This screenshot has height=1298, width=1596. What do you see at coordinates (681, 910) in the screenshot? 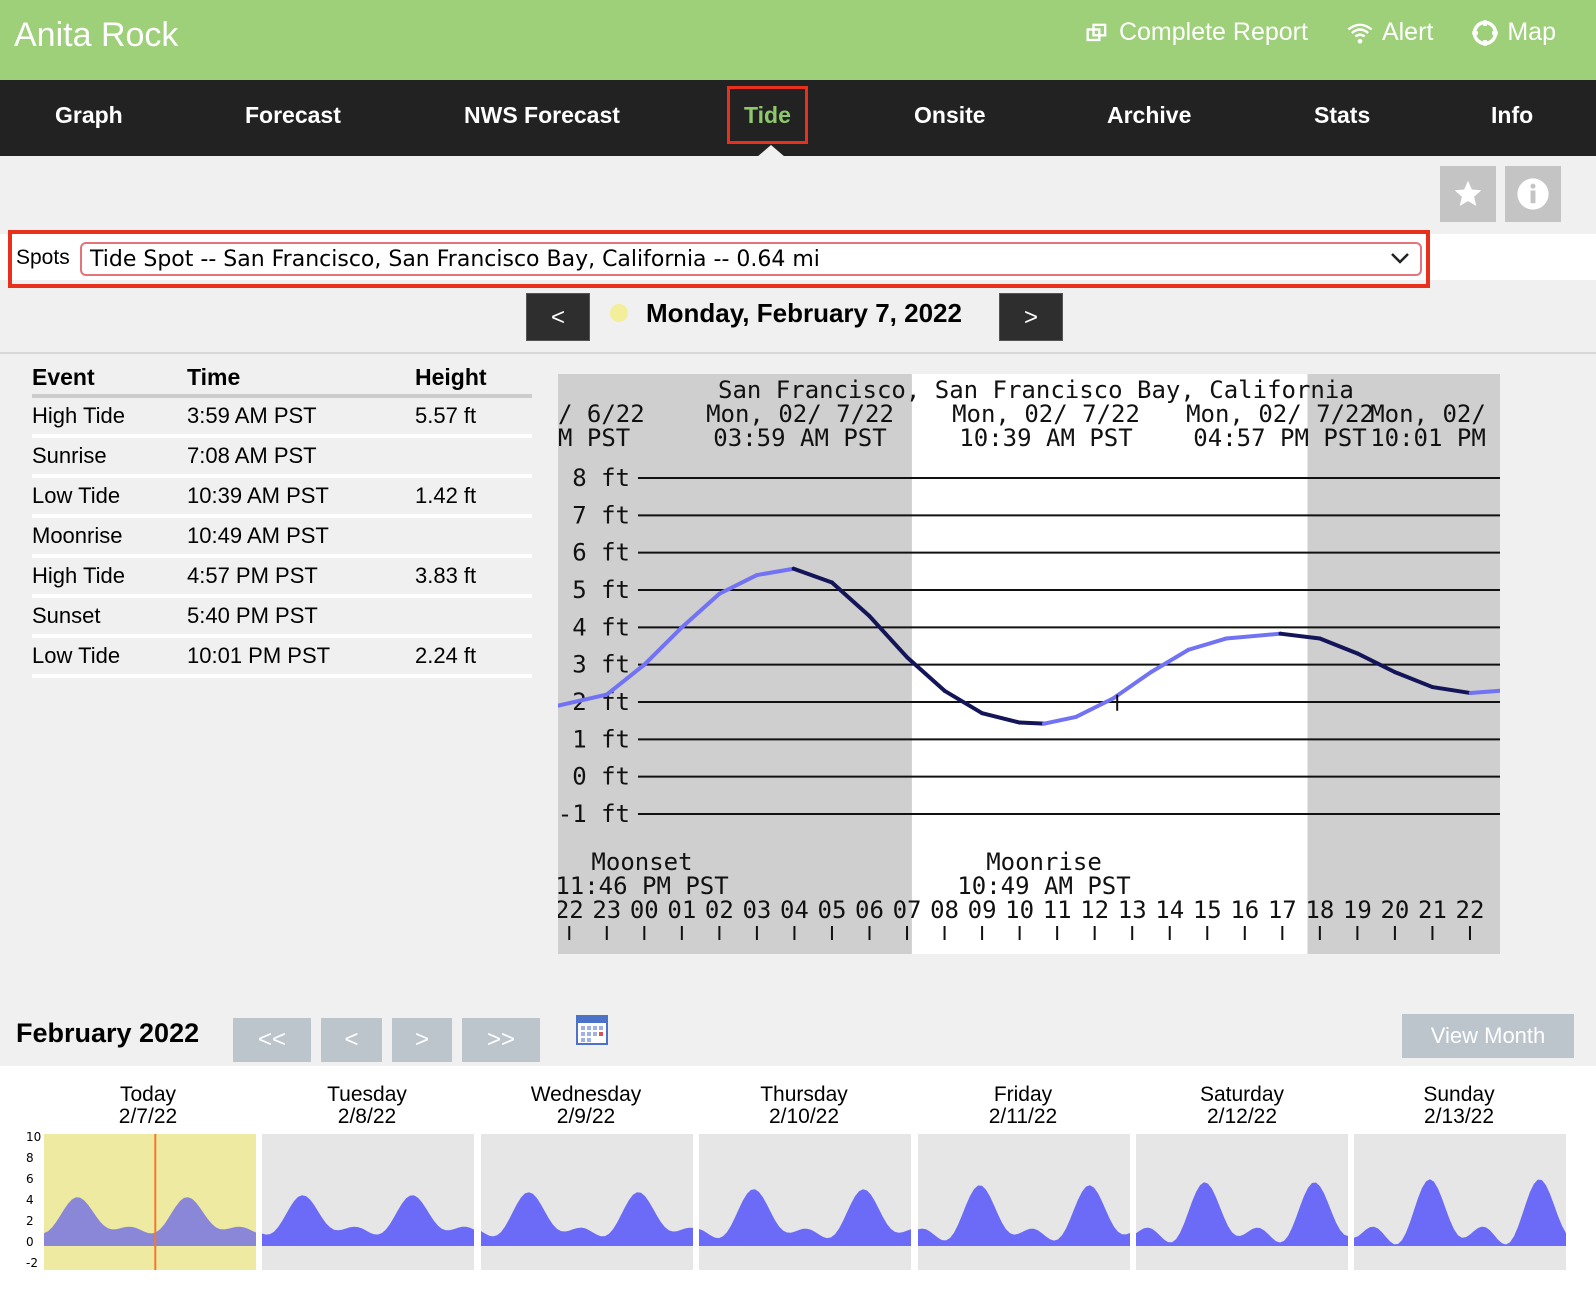
I see `x-tick-label: 01` at bounding box center [681, 910].